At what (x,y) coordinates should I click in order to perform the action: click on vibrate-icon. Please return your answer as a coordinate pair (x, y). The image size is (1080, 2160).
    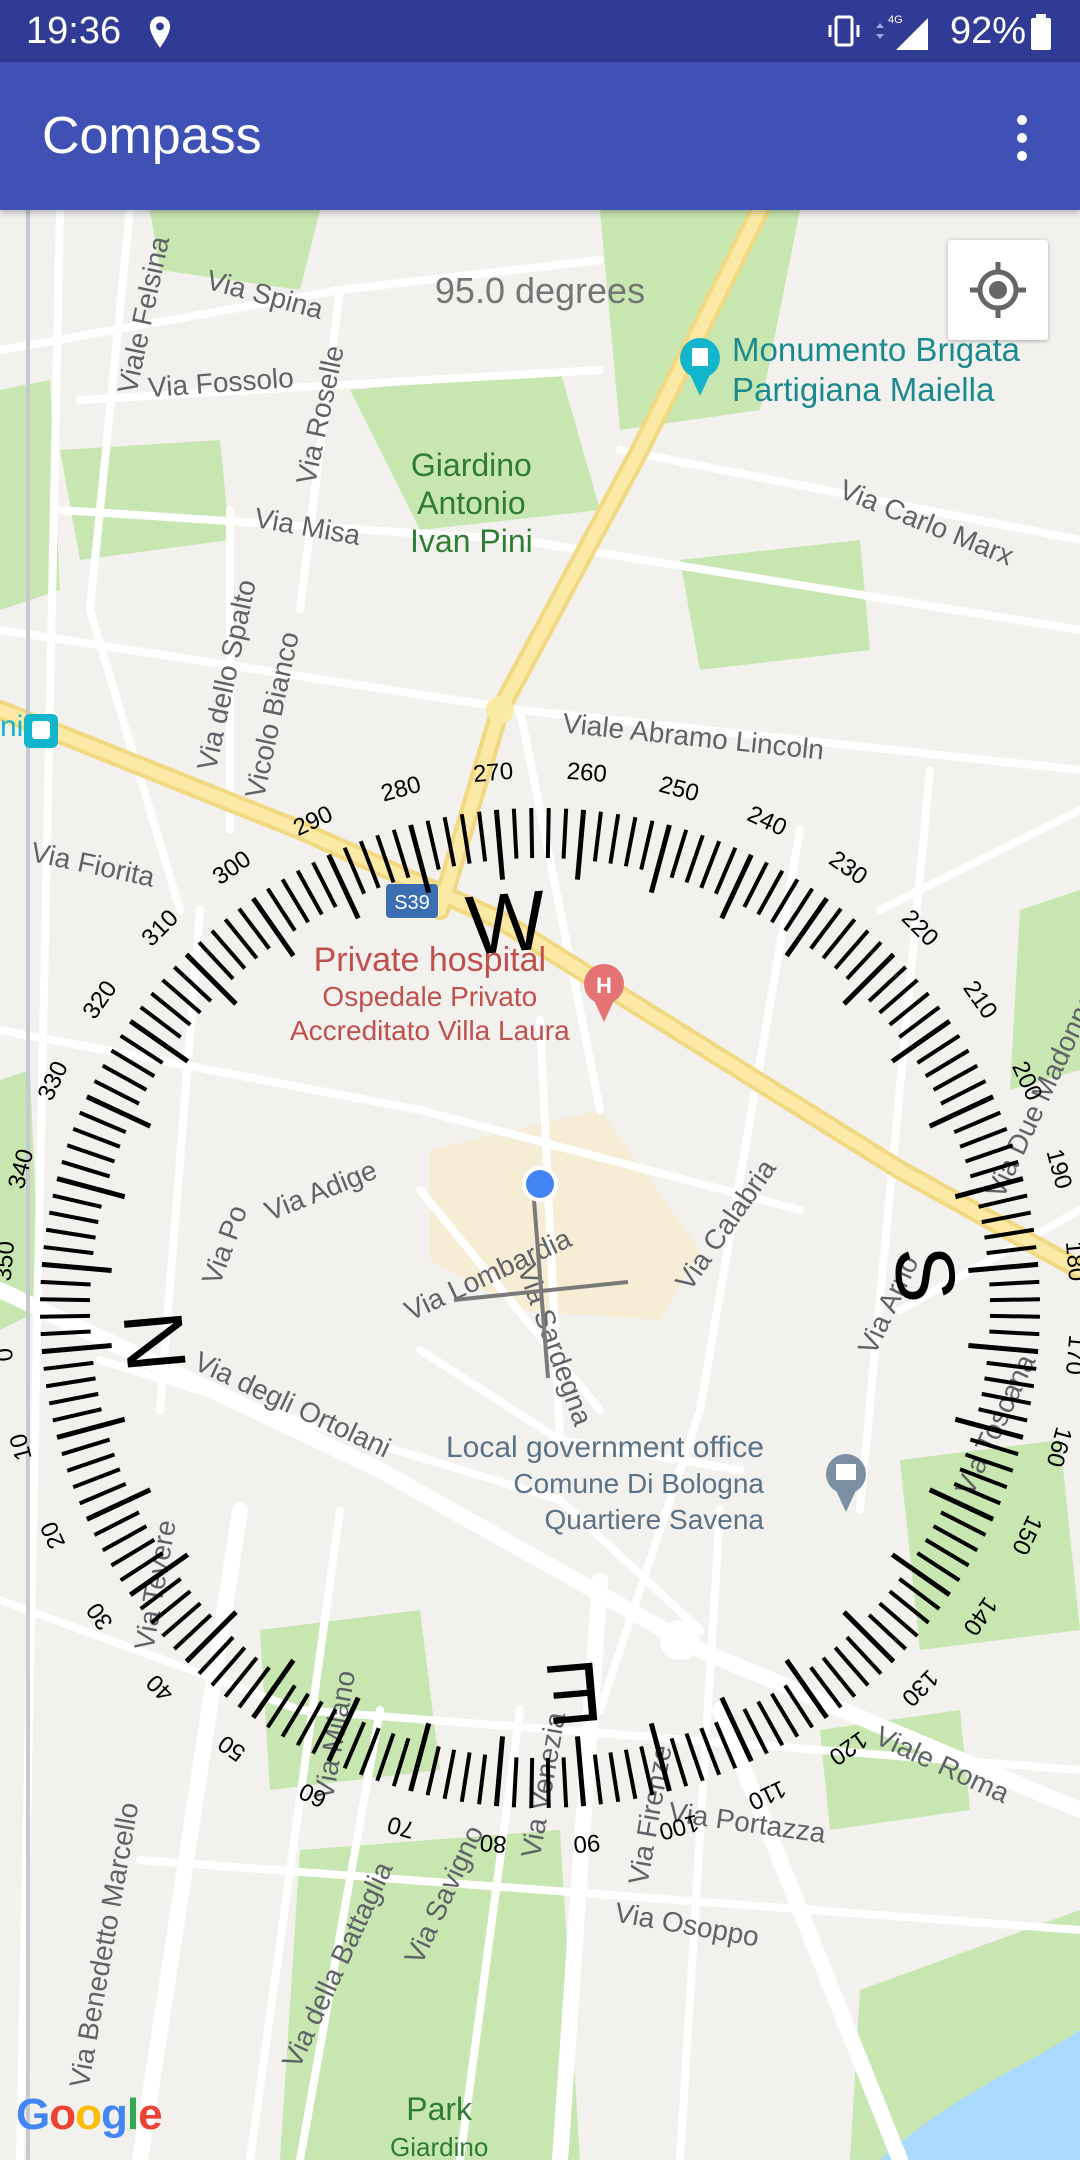
    Looking at the image, I should click on (844, 31).